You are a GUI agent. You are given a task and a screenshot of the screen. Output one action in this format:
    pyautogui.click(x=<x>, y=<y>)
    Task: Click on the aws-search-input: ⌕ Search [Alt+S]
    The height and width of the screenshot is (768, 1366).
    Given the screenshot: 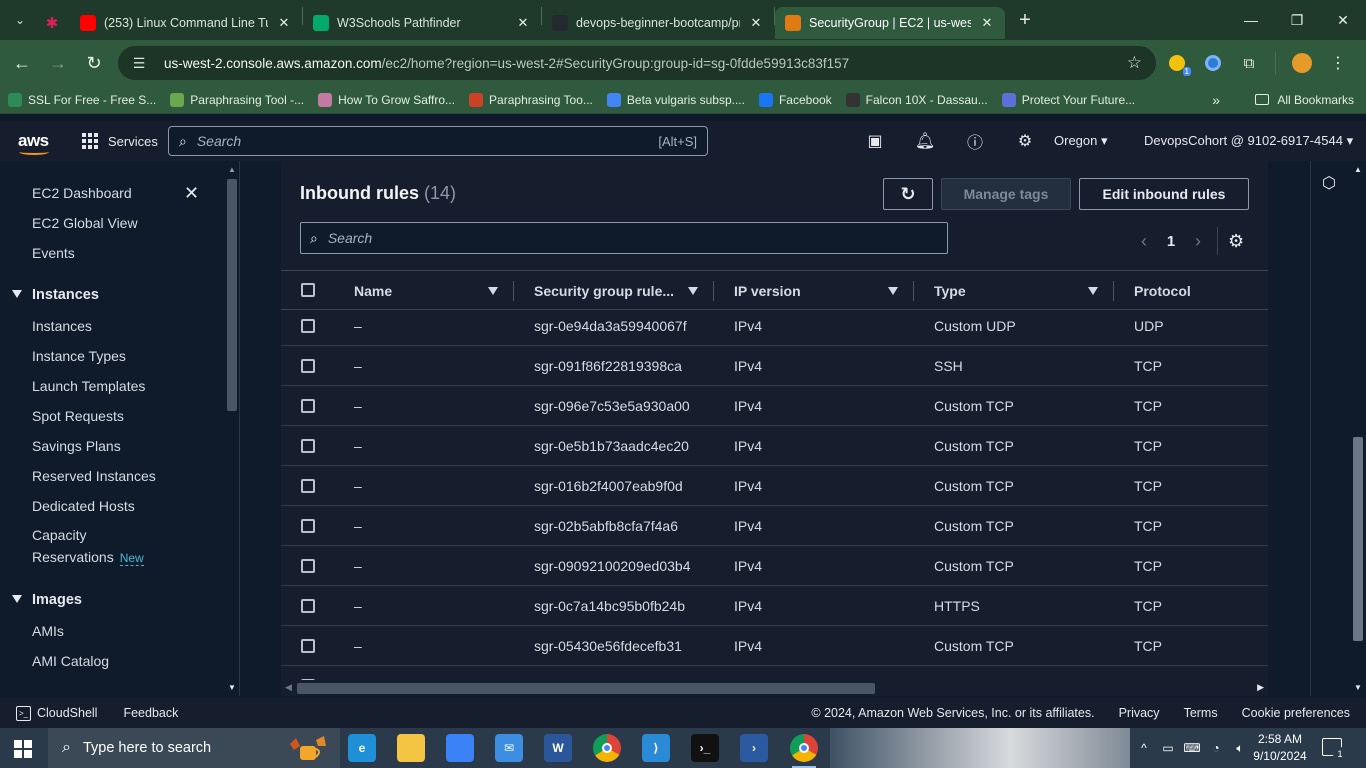 What is the action you would take?
    pyautogui.click(x=438, y=141)
    